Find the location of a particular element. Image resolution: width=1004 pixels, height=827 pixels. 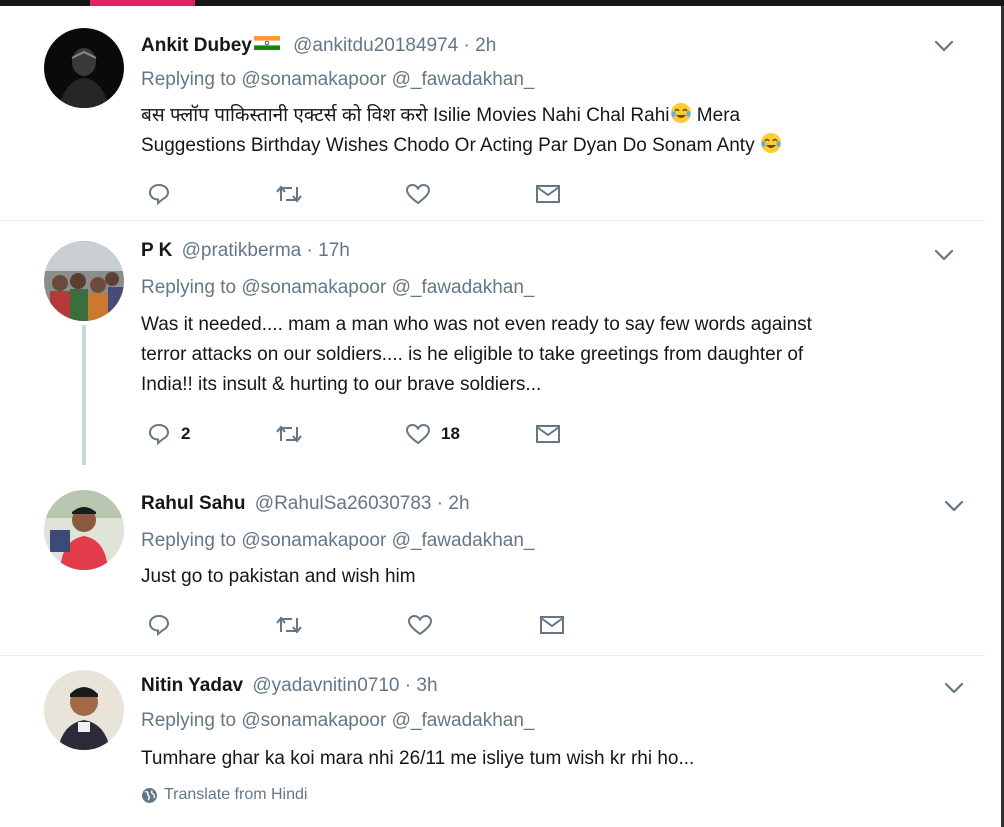

tweet-text-line: Just go to pakistan and wish him is located at coordinates (278, 576).